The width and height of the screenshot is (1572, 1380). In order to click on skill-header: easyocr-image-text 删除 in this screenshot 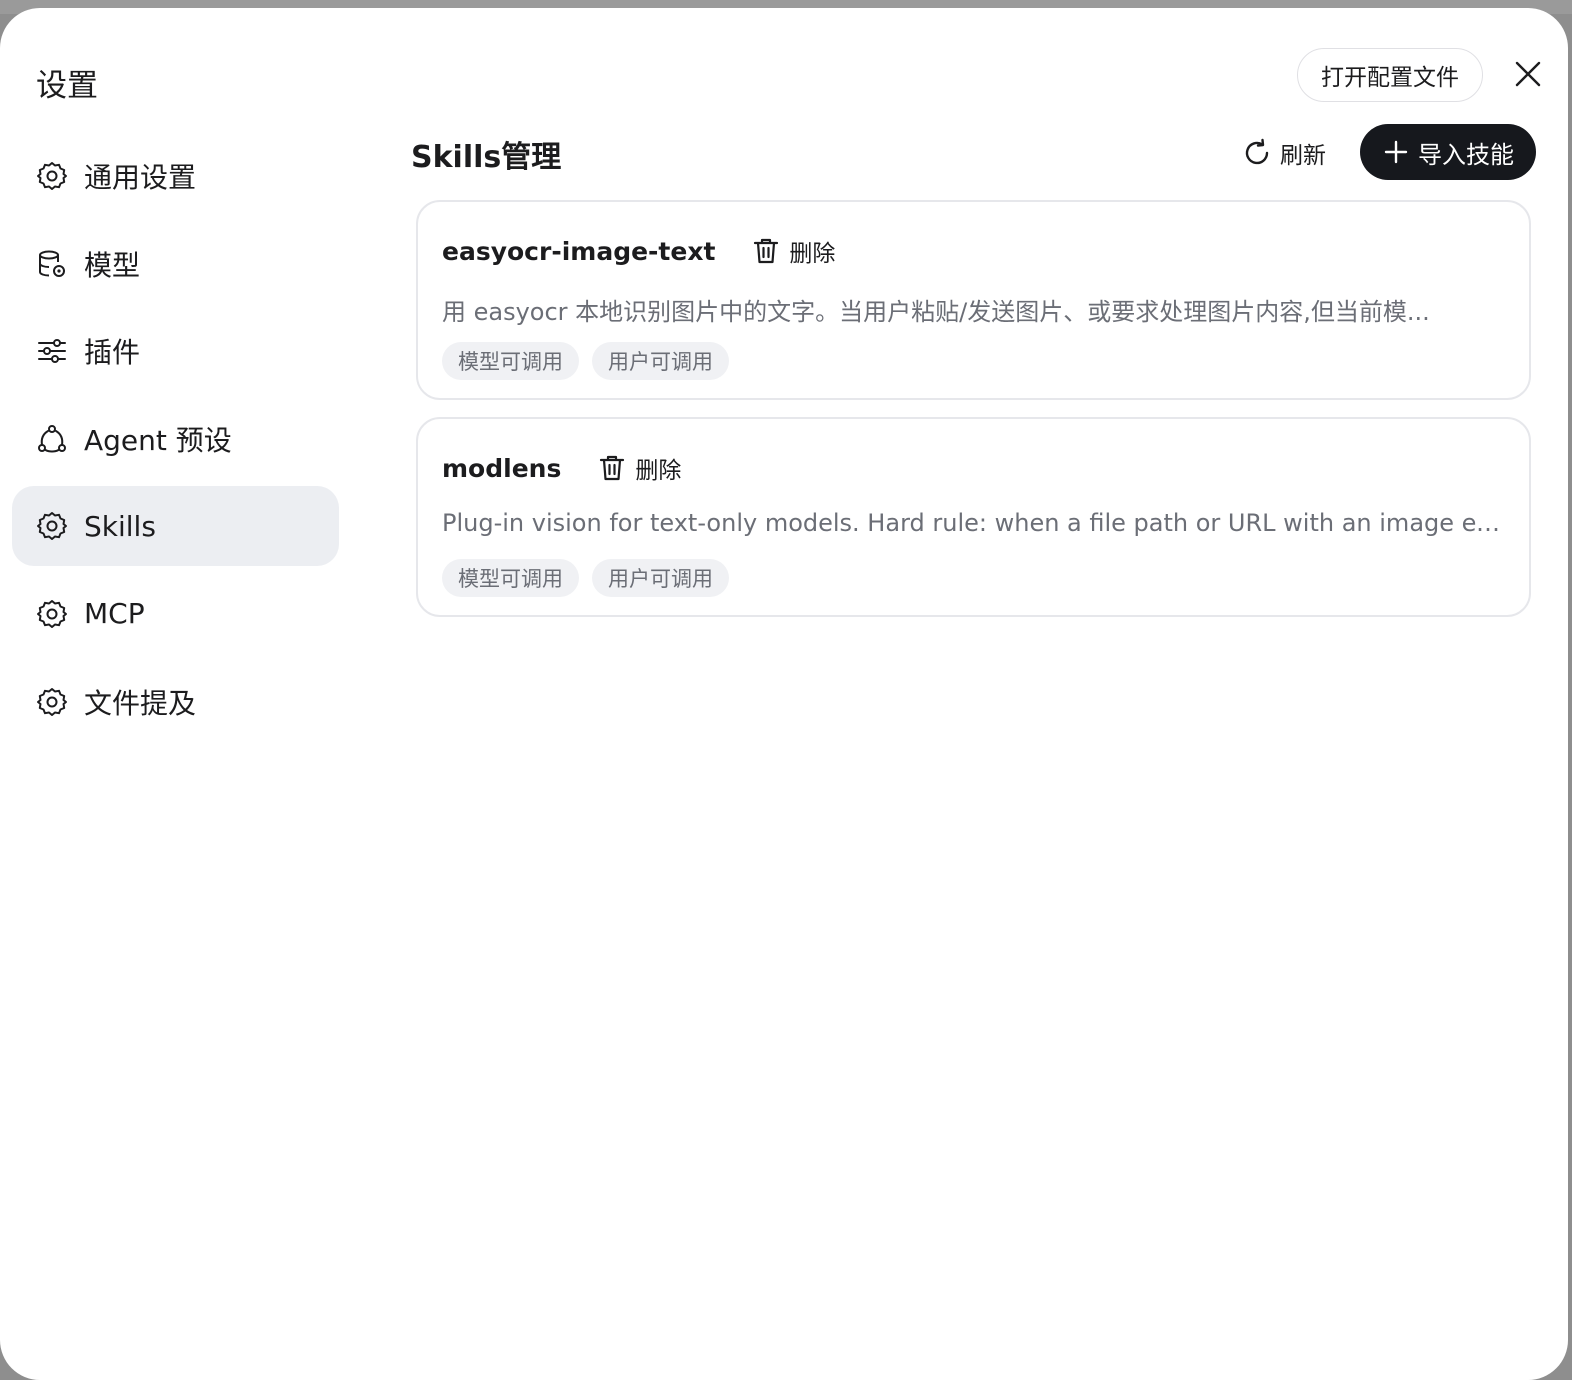, I will do `click(638, 251)`.